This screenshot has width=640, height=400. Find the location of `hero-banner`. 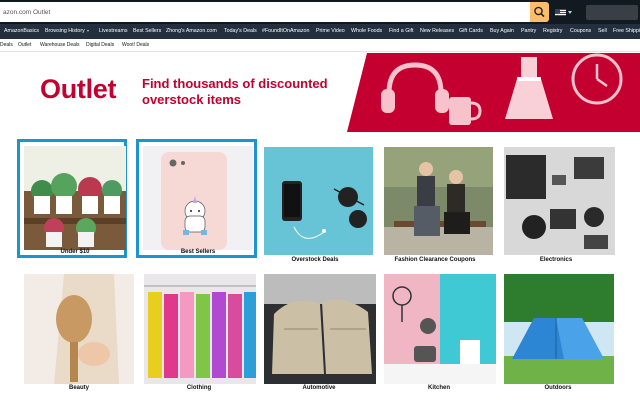

hero-banner is located at coordinates (493, 92).